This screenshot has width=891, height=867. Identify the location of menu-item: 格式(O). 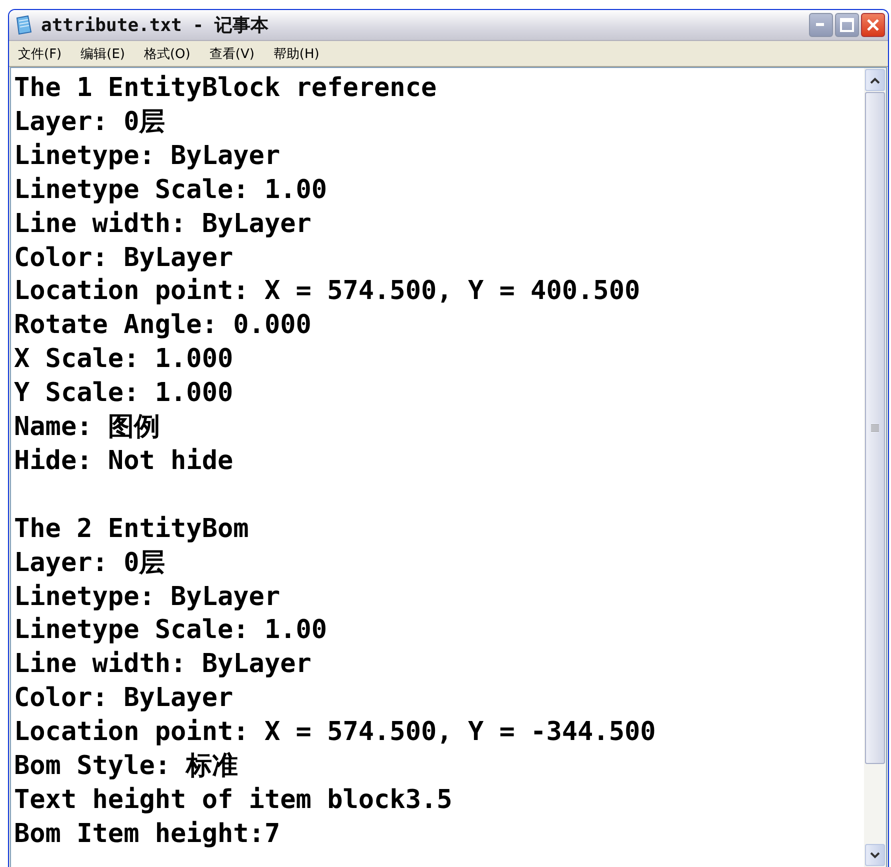
(167, 53).